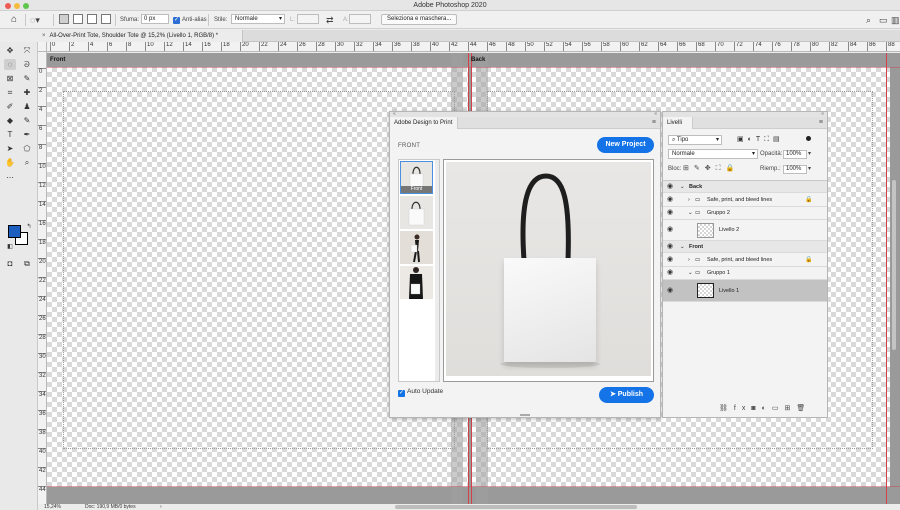  What do you see at coordinates (713, 154) in the screenshot?
I see `blend-mode-select: Normale ▾` at bounding box center [713, 154].